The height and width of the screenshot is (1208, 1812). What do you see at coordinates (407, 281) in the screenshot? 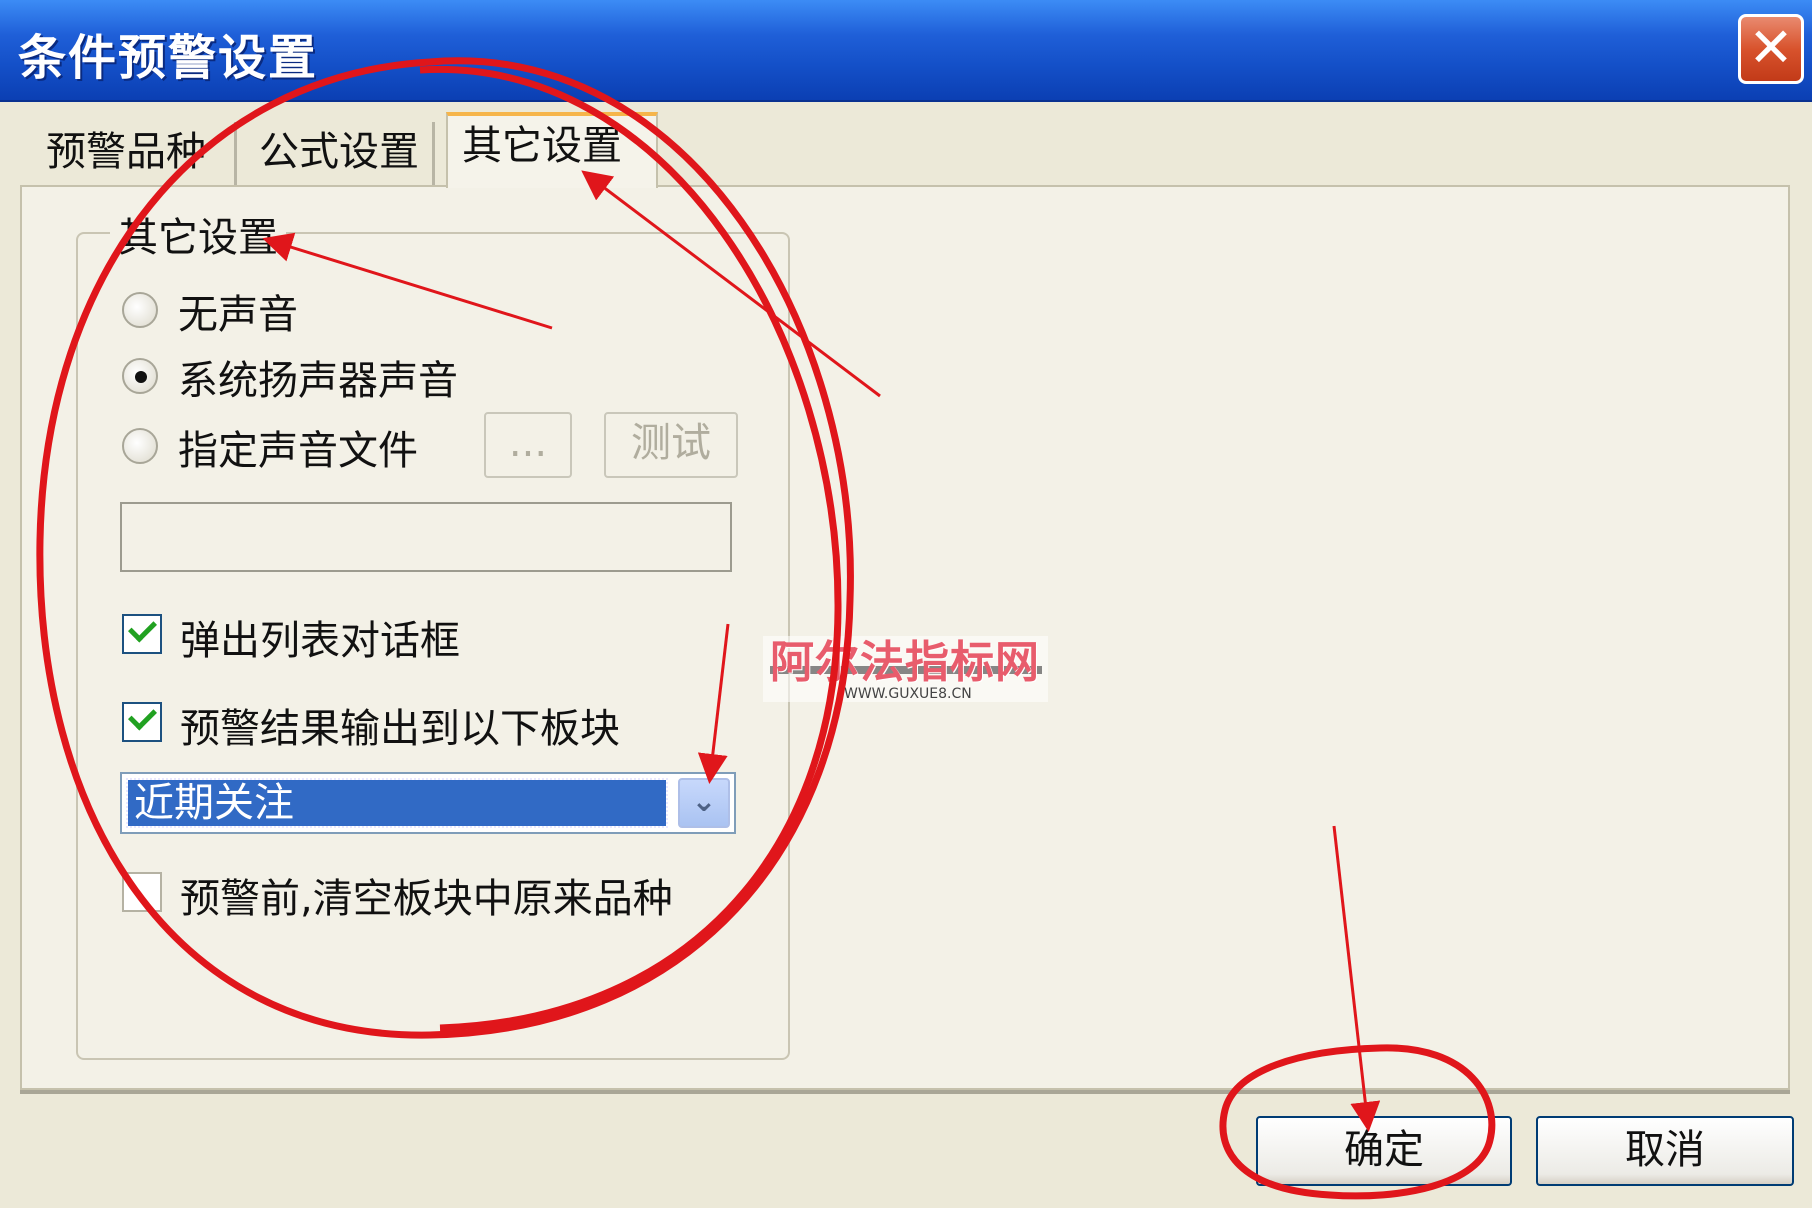
I see `arrow-to-group-title` at bounding box center [407, 281].